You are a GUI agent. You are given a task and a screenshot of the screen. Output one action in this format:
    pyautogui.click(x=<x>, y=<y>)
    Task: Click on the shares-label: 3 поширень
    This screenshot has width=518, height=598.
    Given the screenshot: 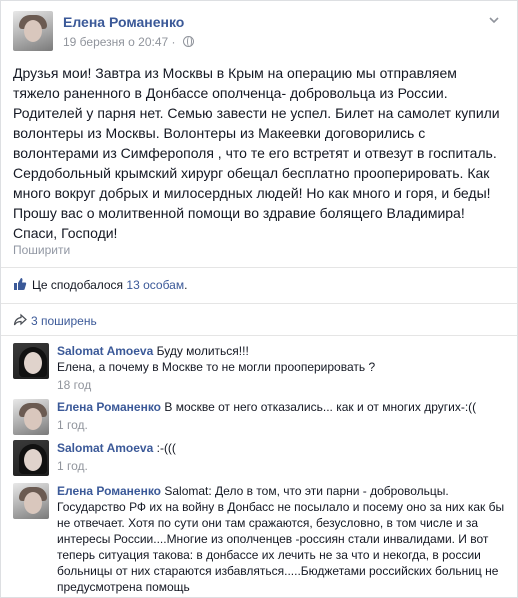 What is the action you would take?
    pyautogui.click(x=64, y=321)
    